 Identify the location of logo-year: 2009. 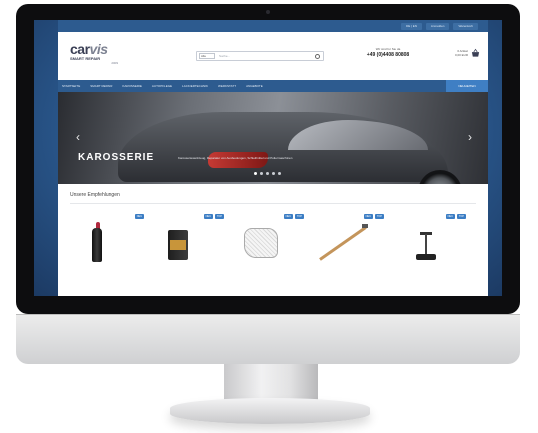
(114, 63).